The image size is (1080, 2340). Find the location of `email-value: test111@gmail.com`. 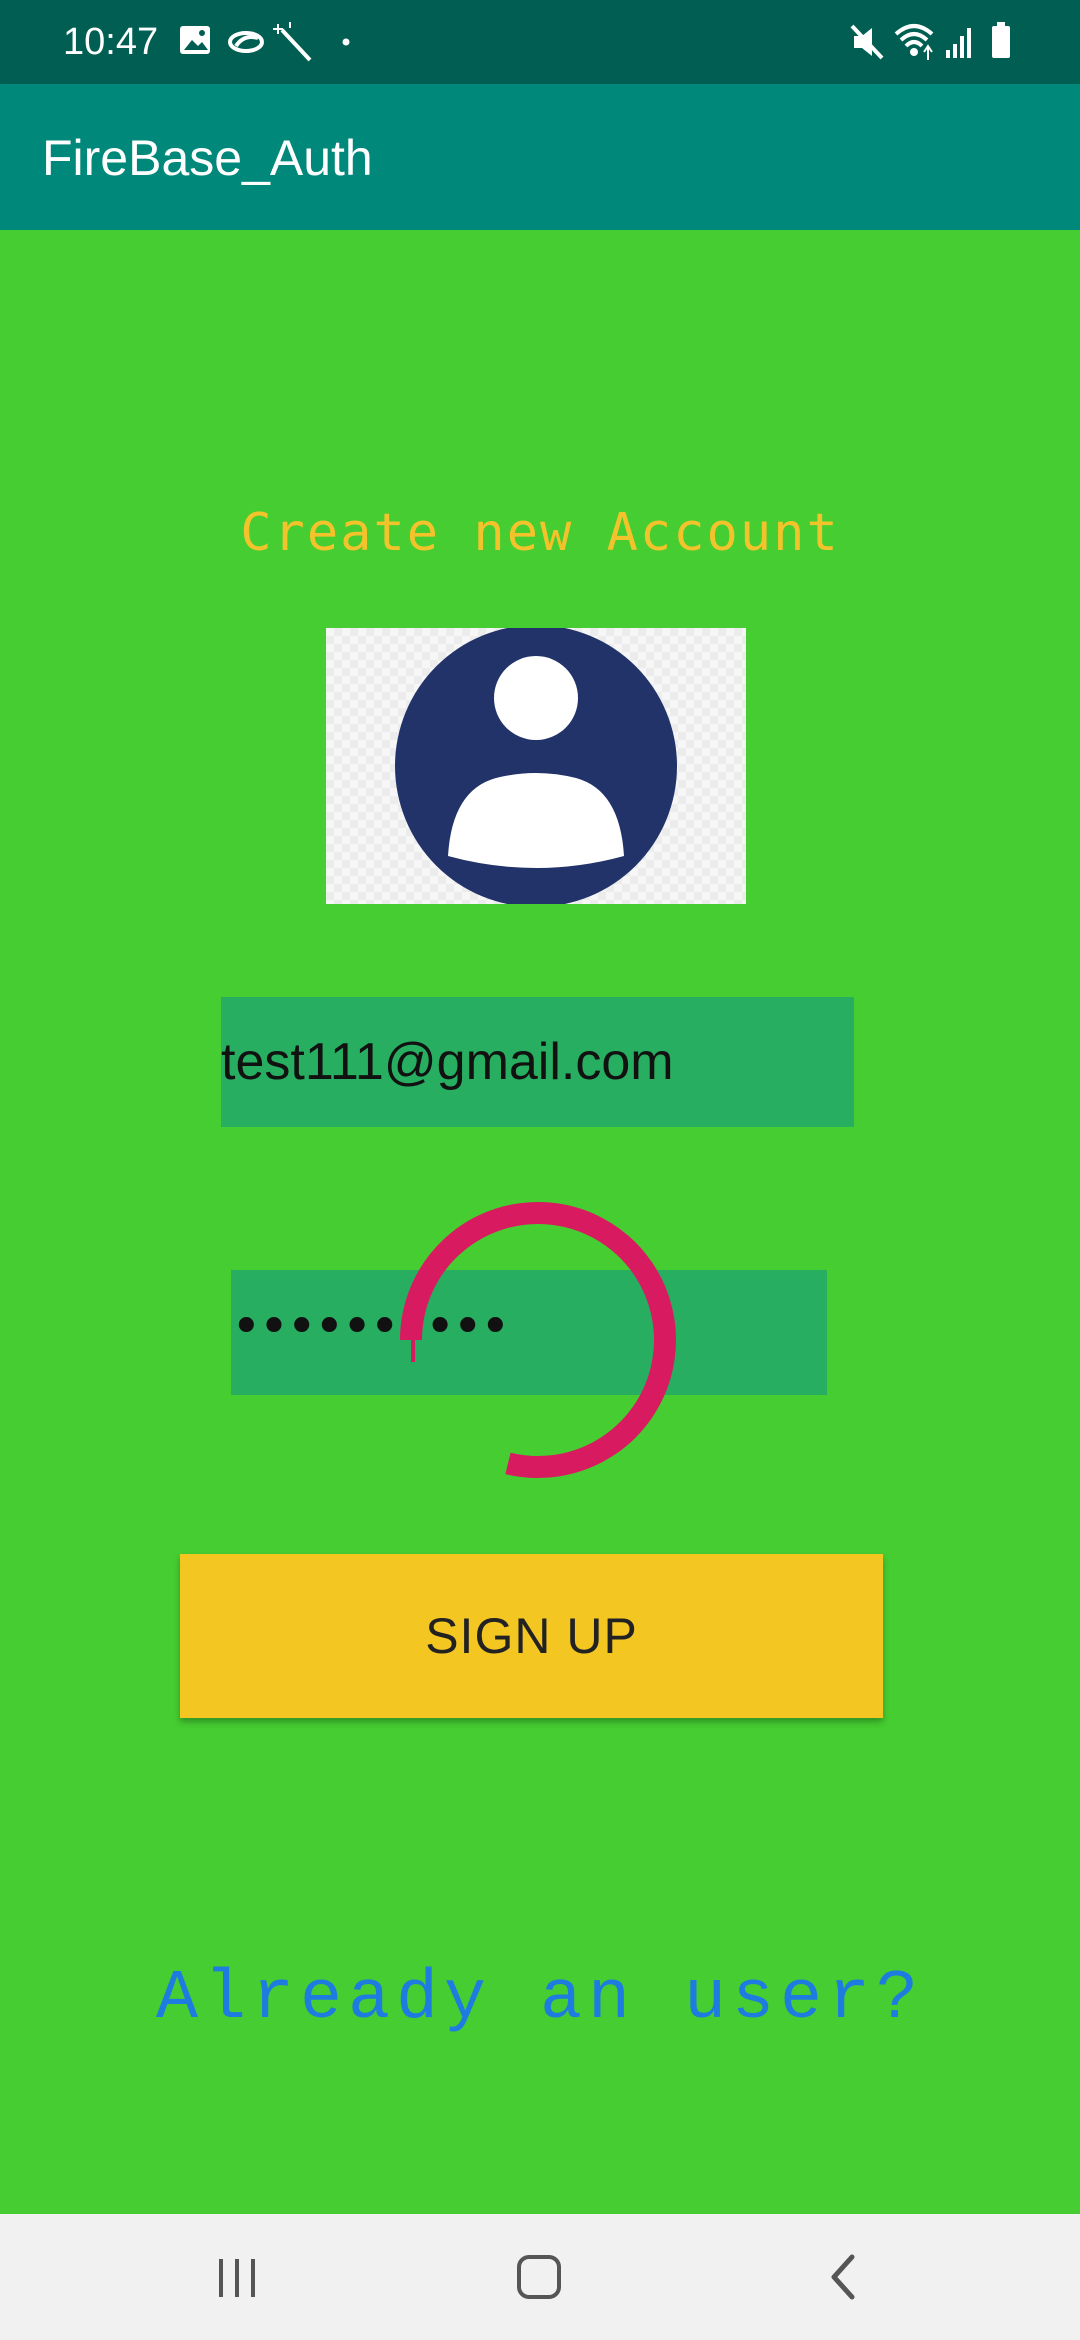

email-value: test111@gmail.com is located at coordinates (447, 1062).